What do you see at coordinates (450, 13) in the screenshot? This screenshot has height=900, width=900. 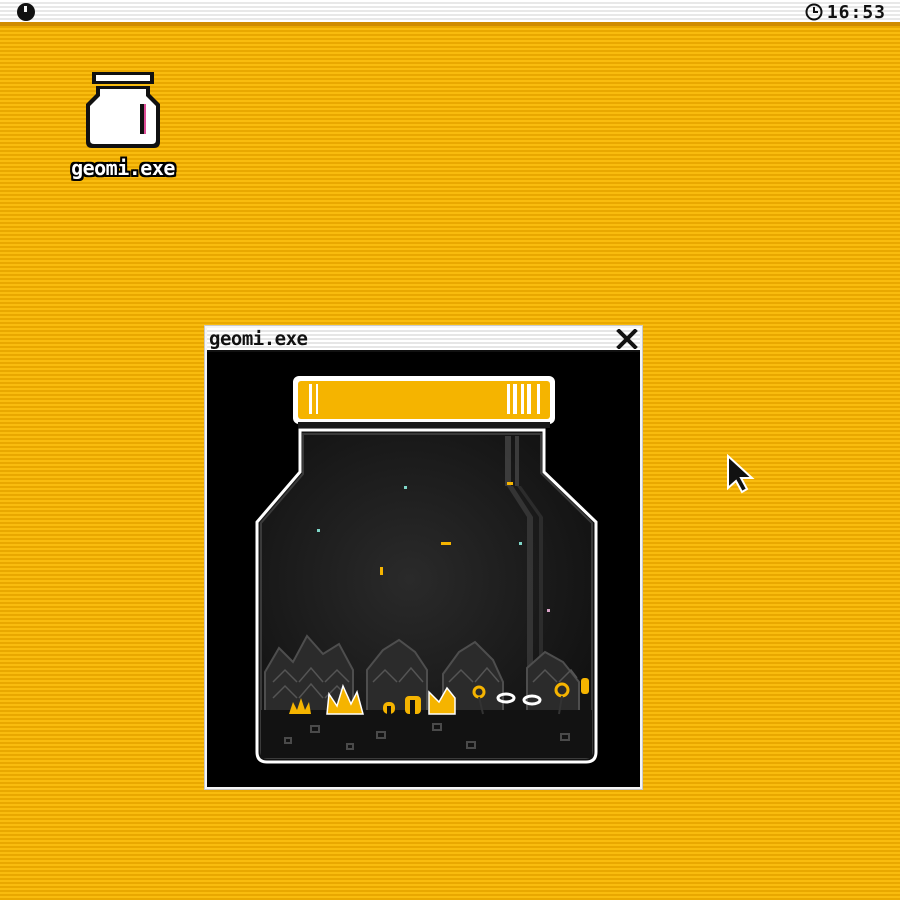 I see `menu-bar: 16:53` at bounding box center [450, 13].